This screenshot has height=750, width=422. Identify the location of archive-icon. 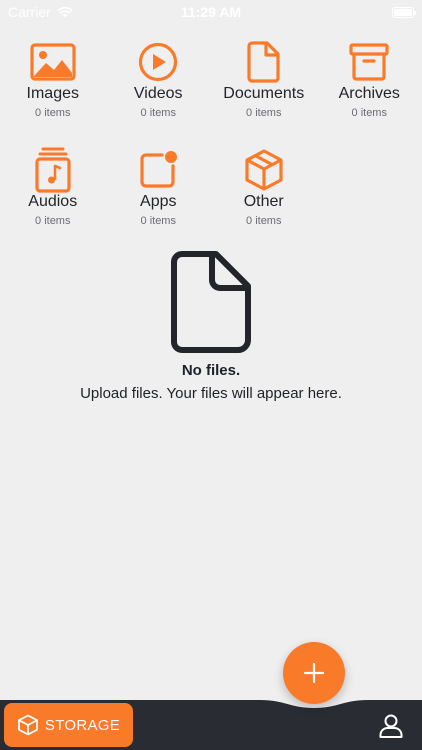
(369, 62).